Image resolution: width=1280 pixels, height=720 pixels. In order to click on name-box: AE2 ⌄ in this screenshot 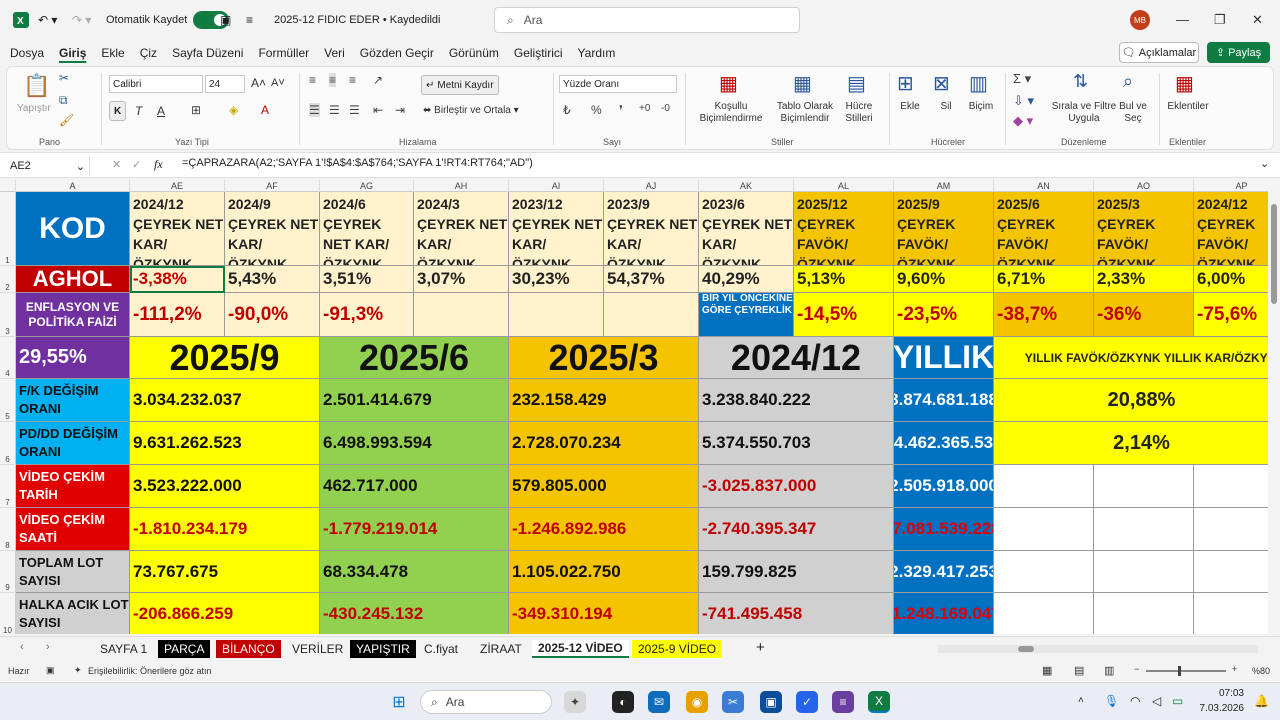, I will do `click(48, 166)`.